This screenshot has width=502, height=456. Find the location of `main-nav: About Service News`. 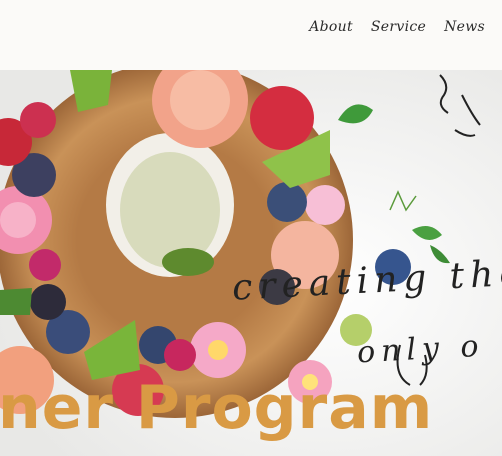

main-nav: About Service News is located at coordinates (397, 27).